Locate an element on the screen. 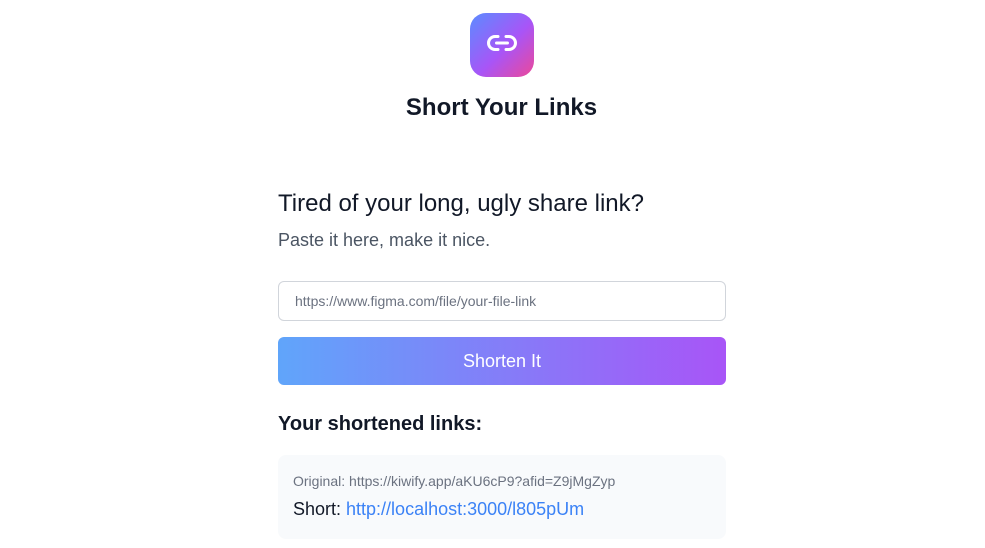 This screenshot has width=985, height=548. results-heading: Your shortened links: is located at coordinates (380, 424).